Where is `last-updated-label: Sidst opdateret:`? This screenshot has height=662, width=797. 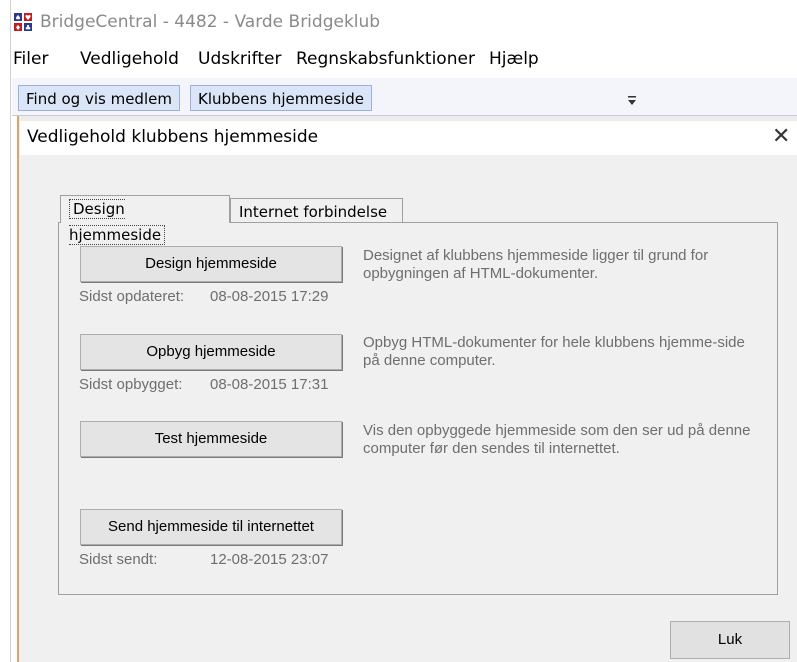
last-updated-label: Sidst opdateret: is located at coordinates (132, 296).